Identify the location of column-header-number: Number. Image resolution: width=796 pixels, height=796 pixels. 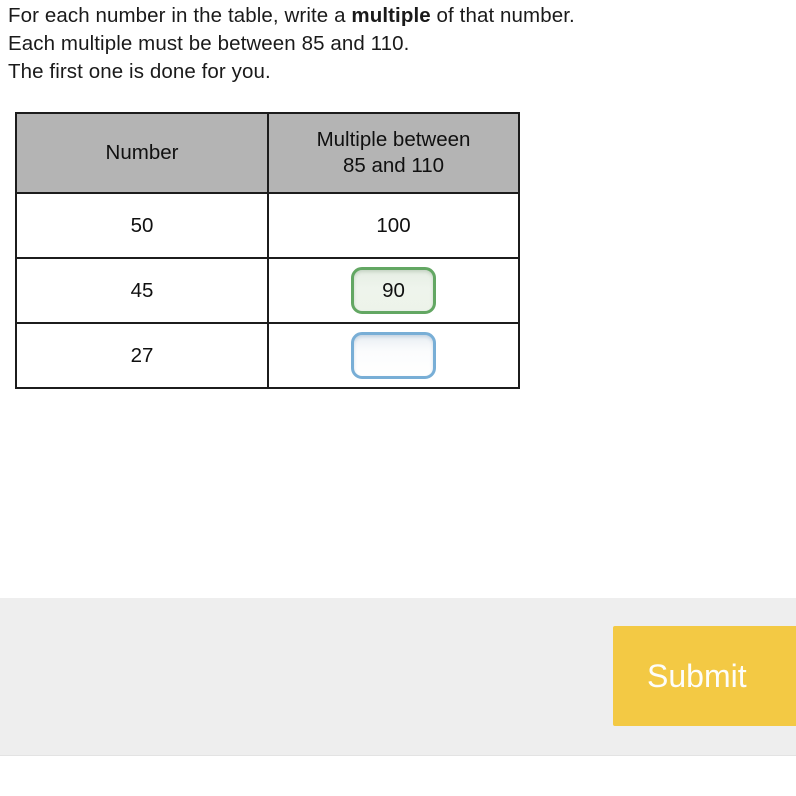
(142, 153).